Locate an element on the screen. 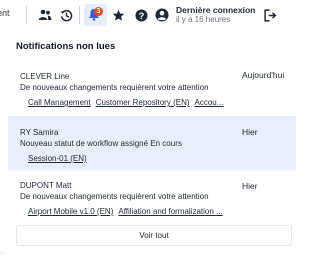 The height and width of the screenshot is (256, 320). help-icon: ? is located at coordinates (141, 15).